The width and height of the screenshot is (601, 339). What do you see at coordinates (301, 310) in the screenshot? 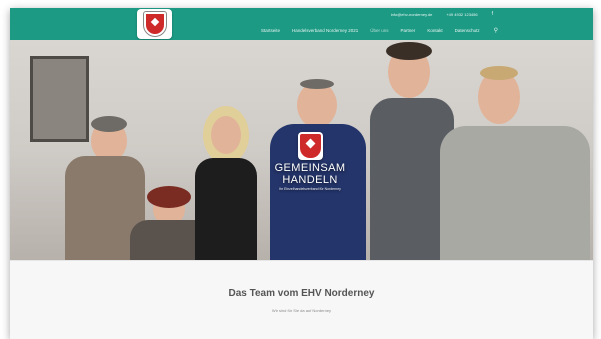
I see `section-subtitle: Wir sind für Sie da auf Norderney` at bounding box center [301, 310].